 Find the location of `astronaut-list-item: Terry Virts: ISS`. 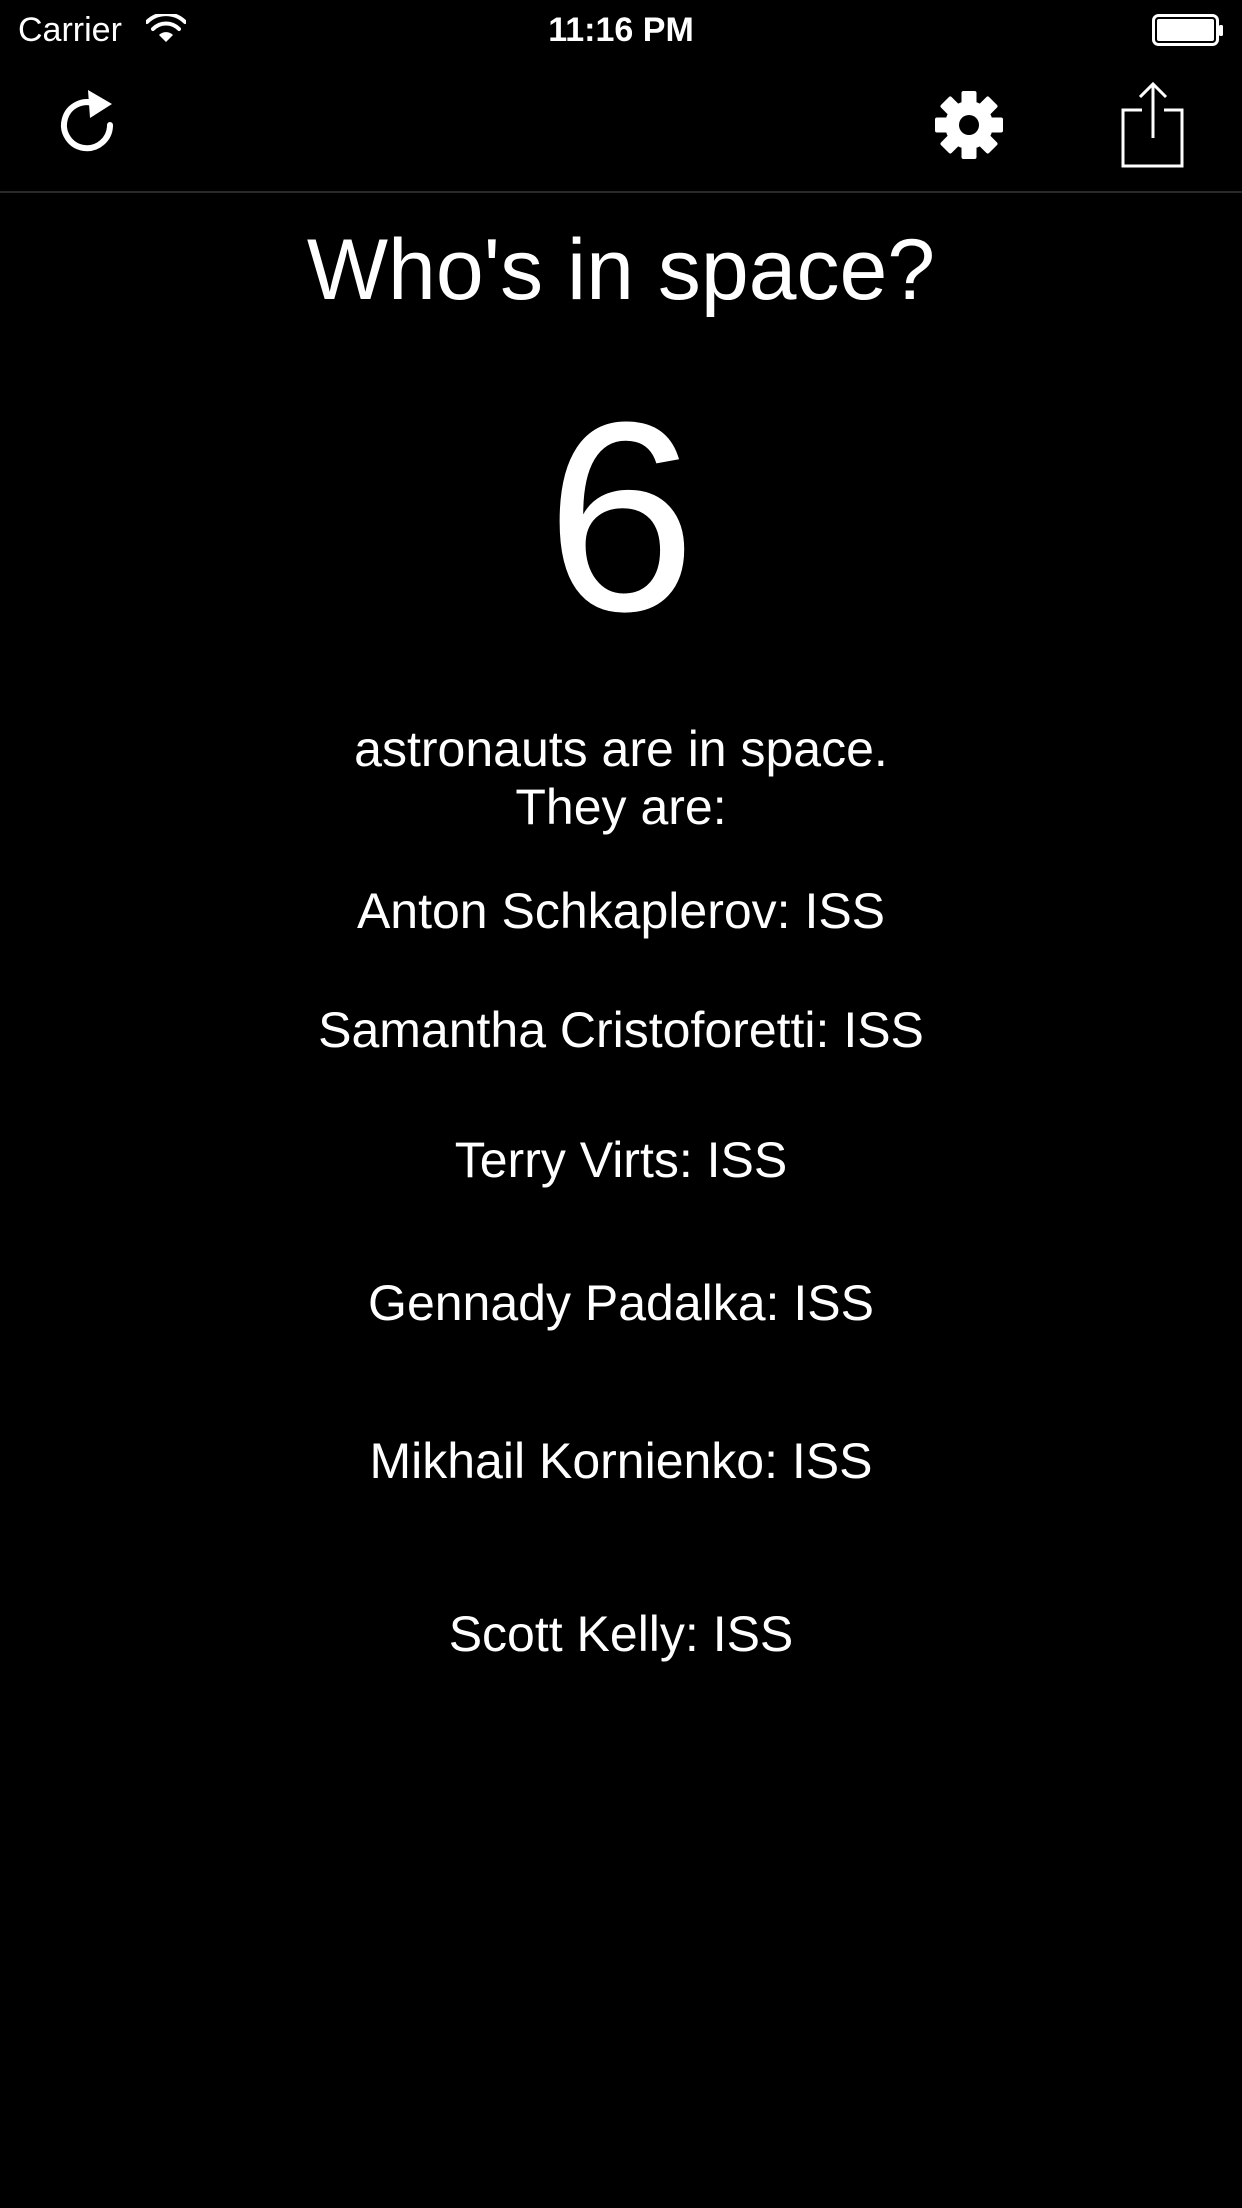

astronaut-list-item: Terry Virts: ISS is located at coordinates (621, 1160).